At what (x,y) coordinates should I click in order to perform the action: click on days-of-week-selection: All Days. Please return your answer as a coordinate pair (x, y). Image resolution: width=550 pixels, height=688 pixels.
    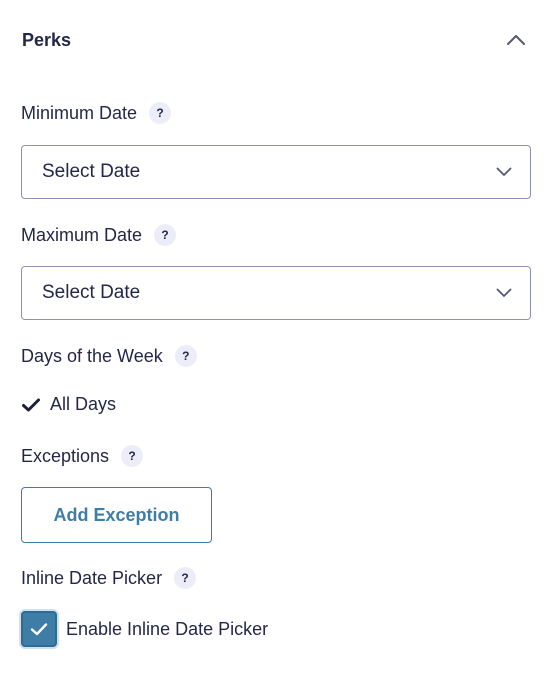
    Looking at the image, I should click on (69, 404).